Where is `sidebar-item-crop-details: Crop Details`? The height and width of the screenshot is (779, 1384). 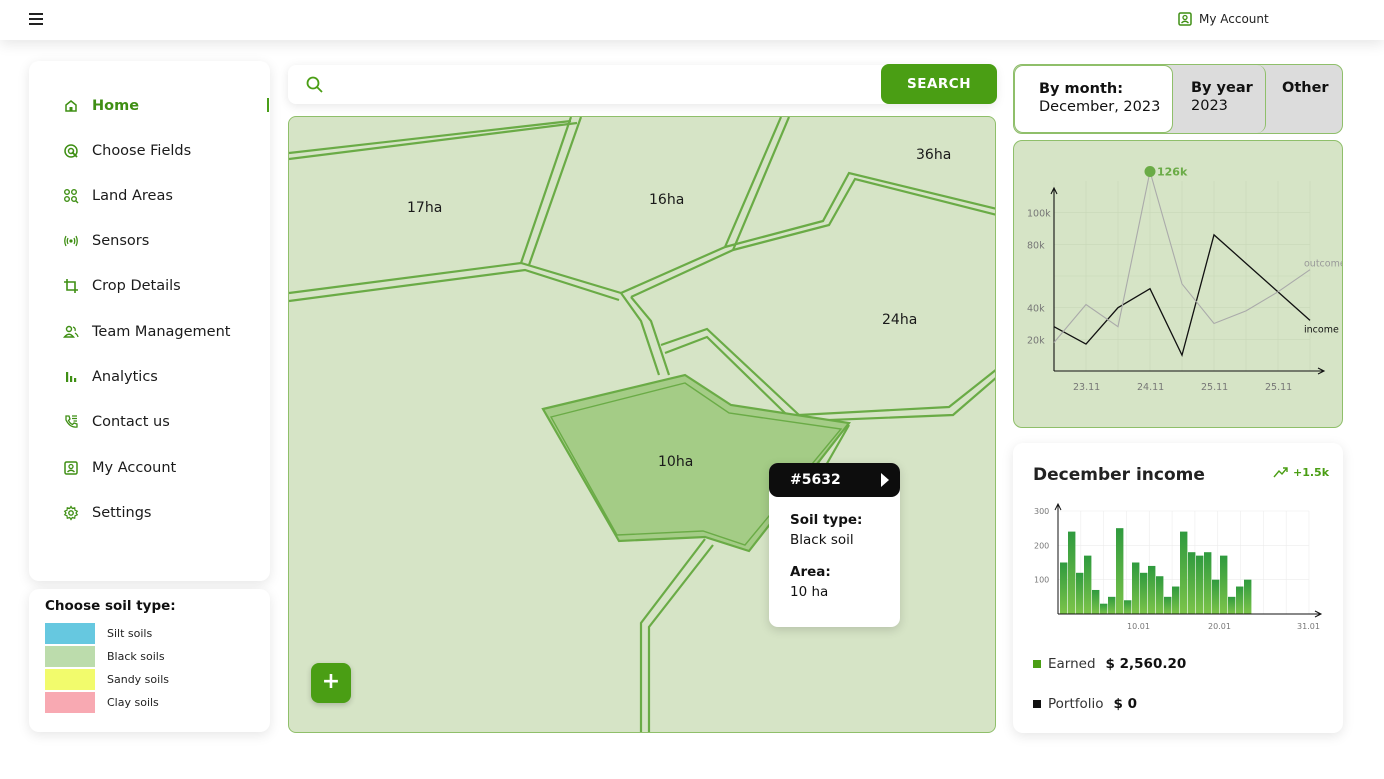
sidebar-item-crop-details: Crop Details is located at coordinates (122, 286).